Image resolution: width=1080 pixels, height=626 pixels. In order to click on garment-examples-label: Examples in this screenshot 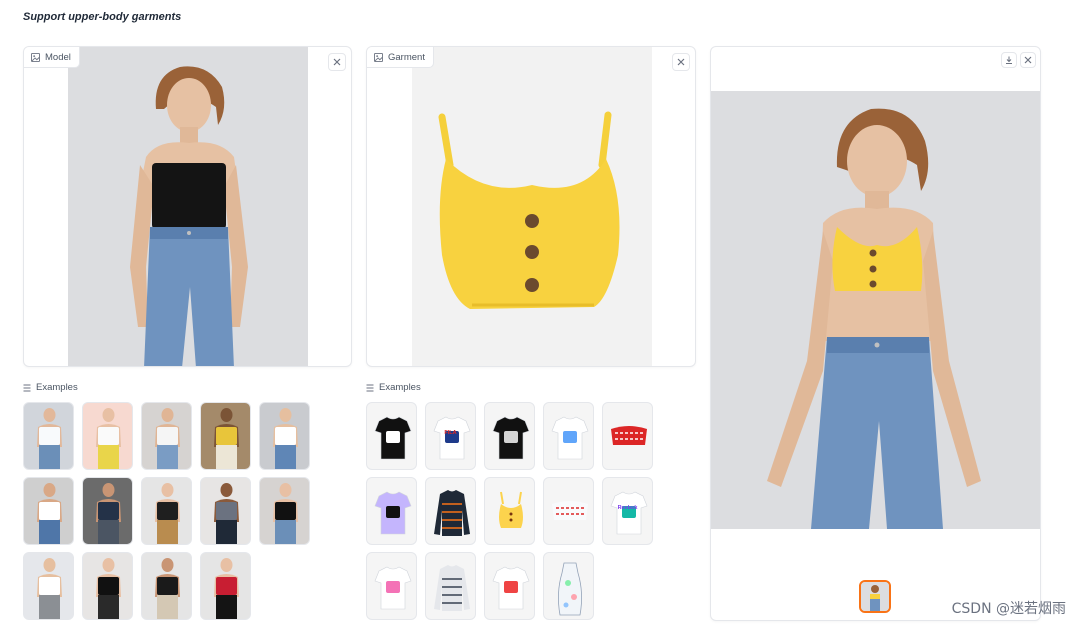, I will do `click(393, 387)`.